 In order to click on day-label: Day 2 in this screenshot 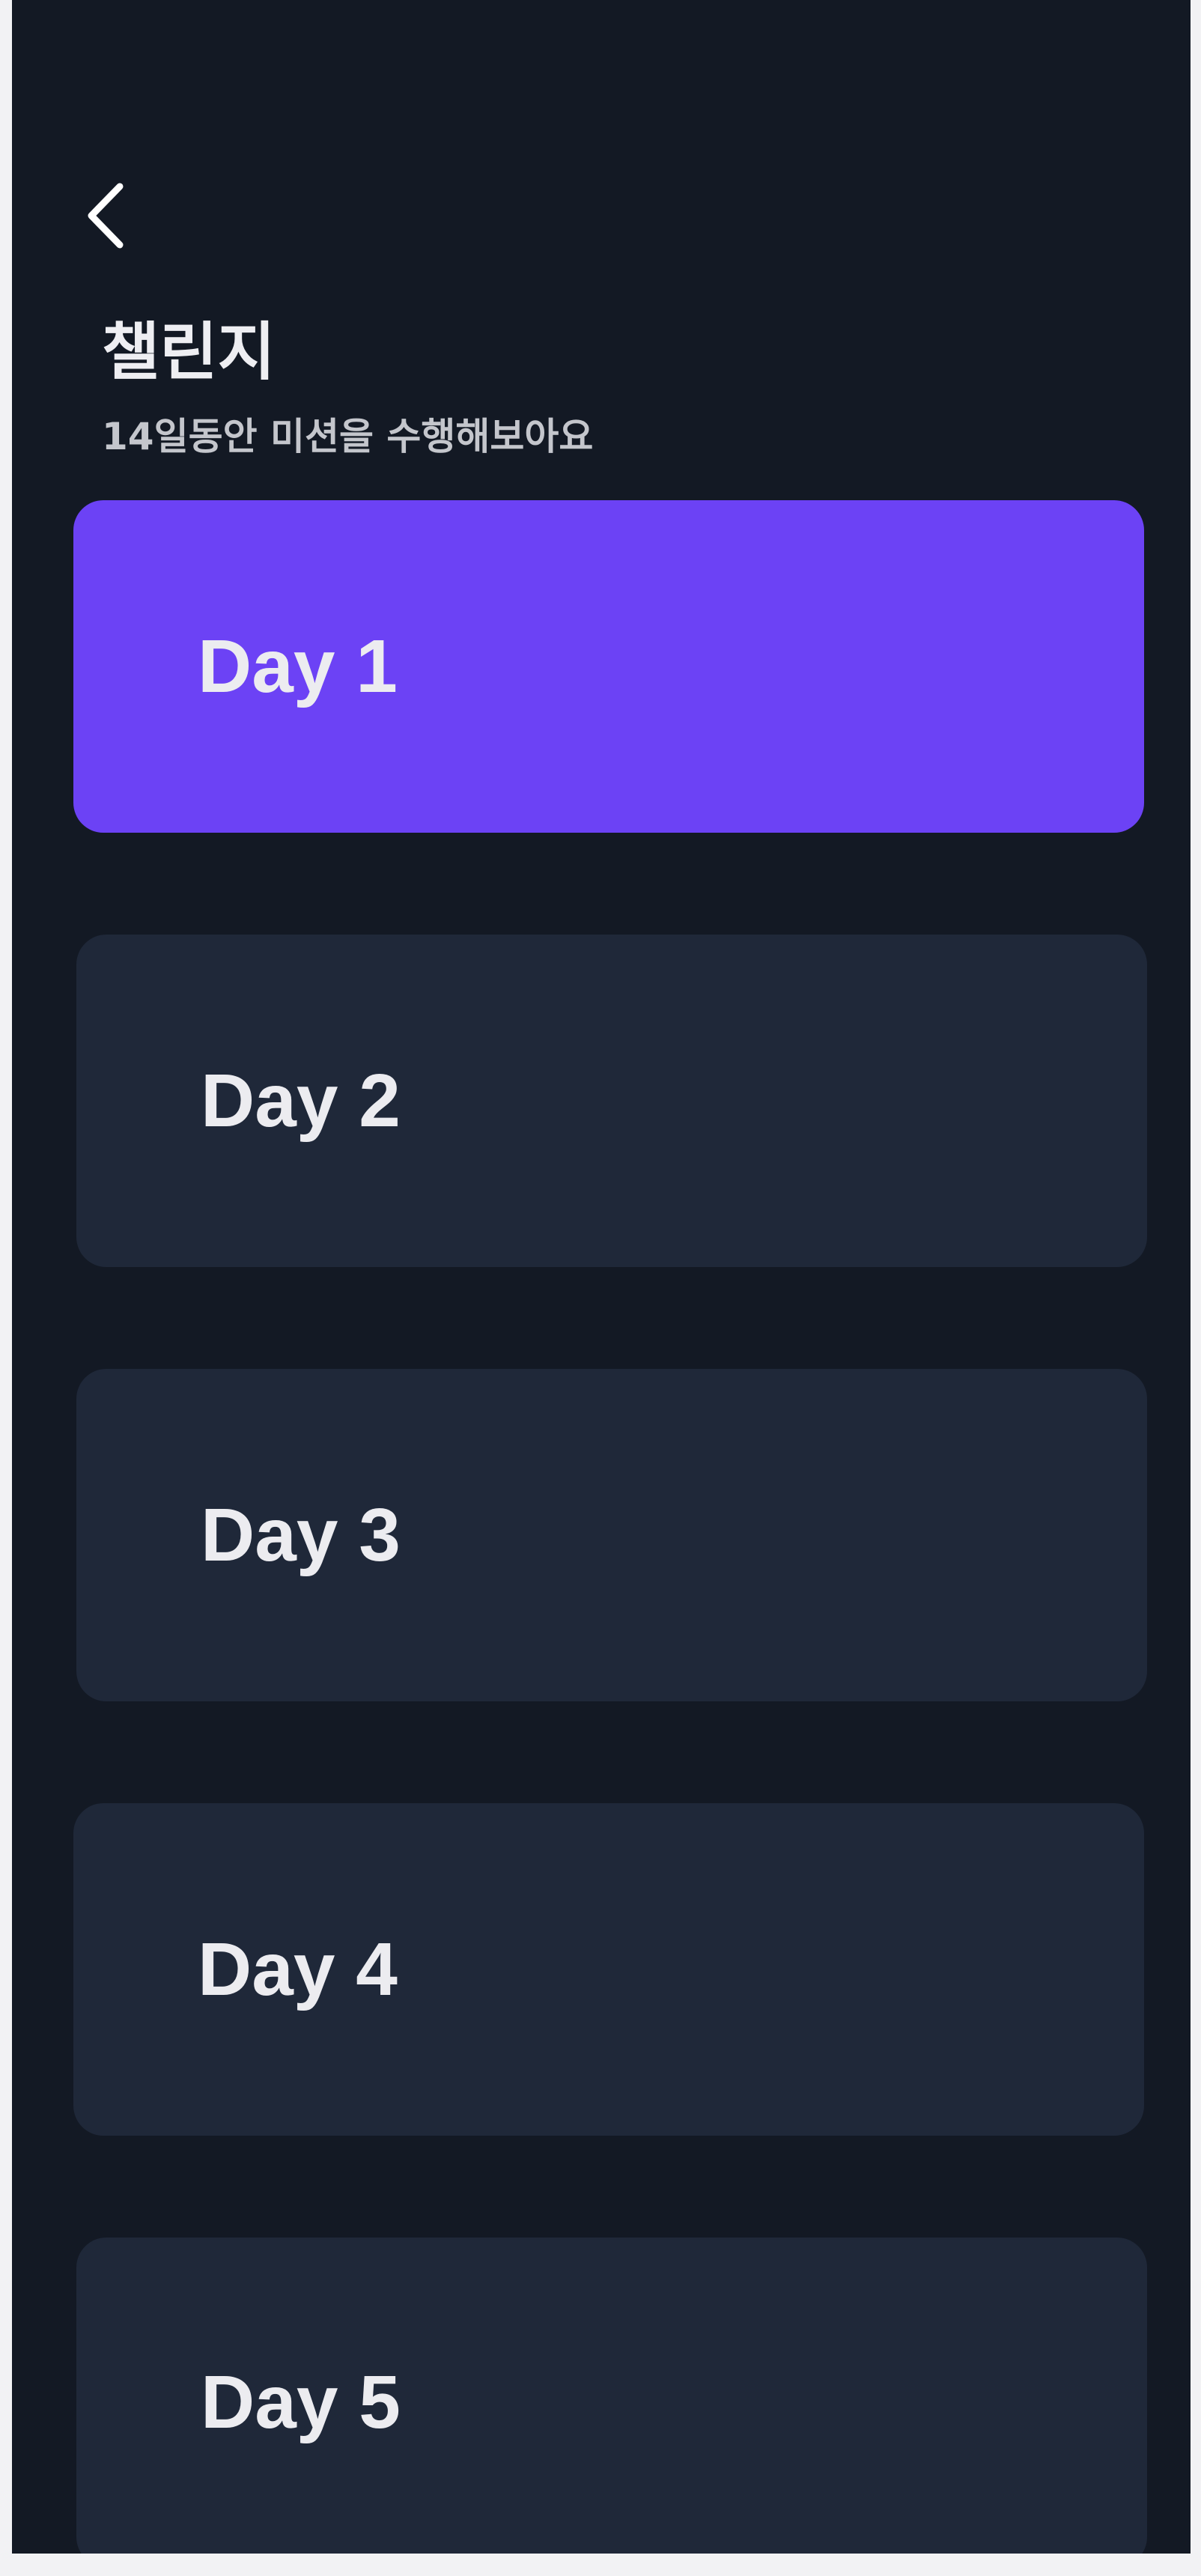, I will do `click(301, 1100)`.